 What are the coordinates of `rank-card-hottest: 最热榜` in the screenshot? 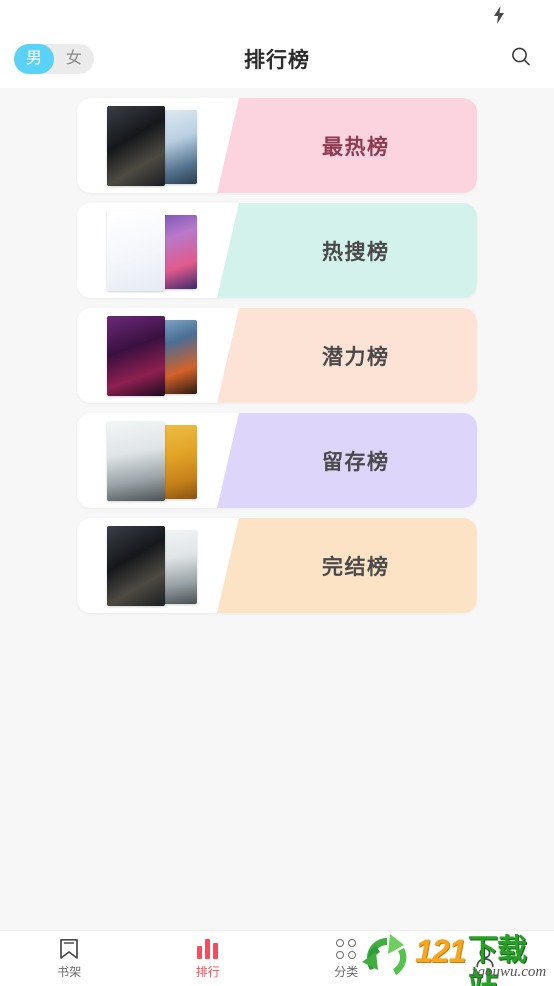 It's located at (277, 145).